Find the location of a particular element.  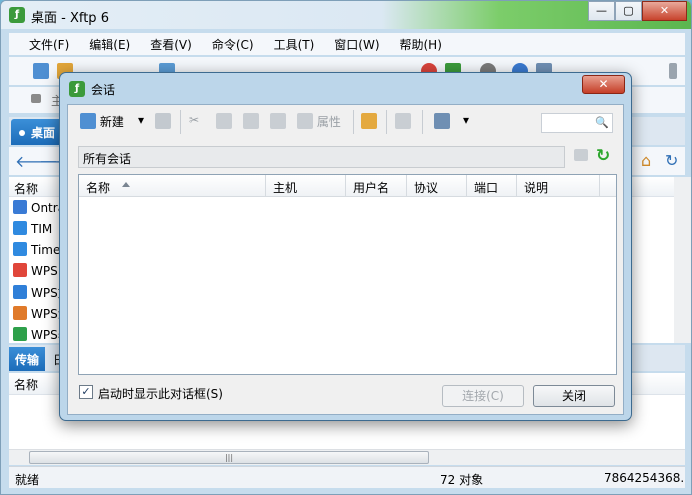

main-titlebar: ƒ 桌面 - Xftp 6 — ▢ ✕ is located at coordinates (346, 15).